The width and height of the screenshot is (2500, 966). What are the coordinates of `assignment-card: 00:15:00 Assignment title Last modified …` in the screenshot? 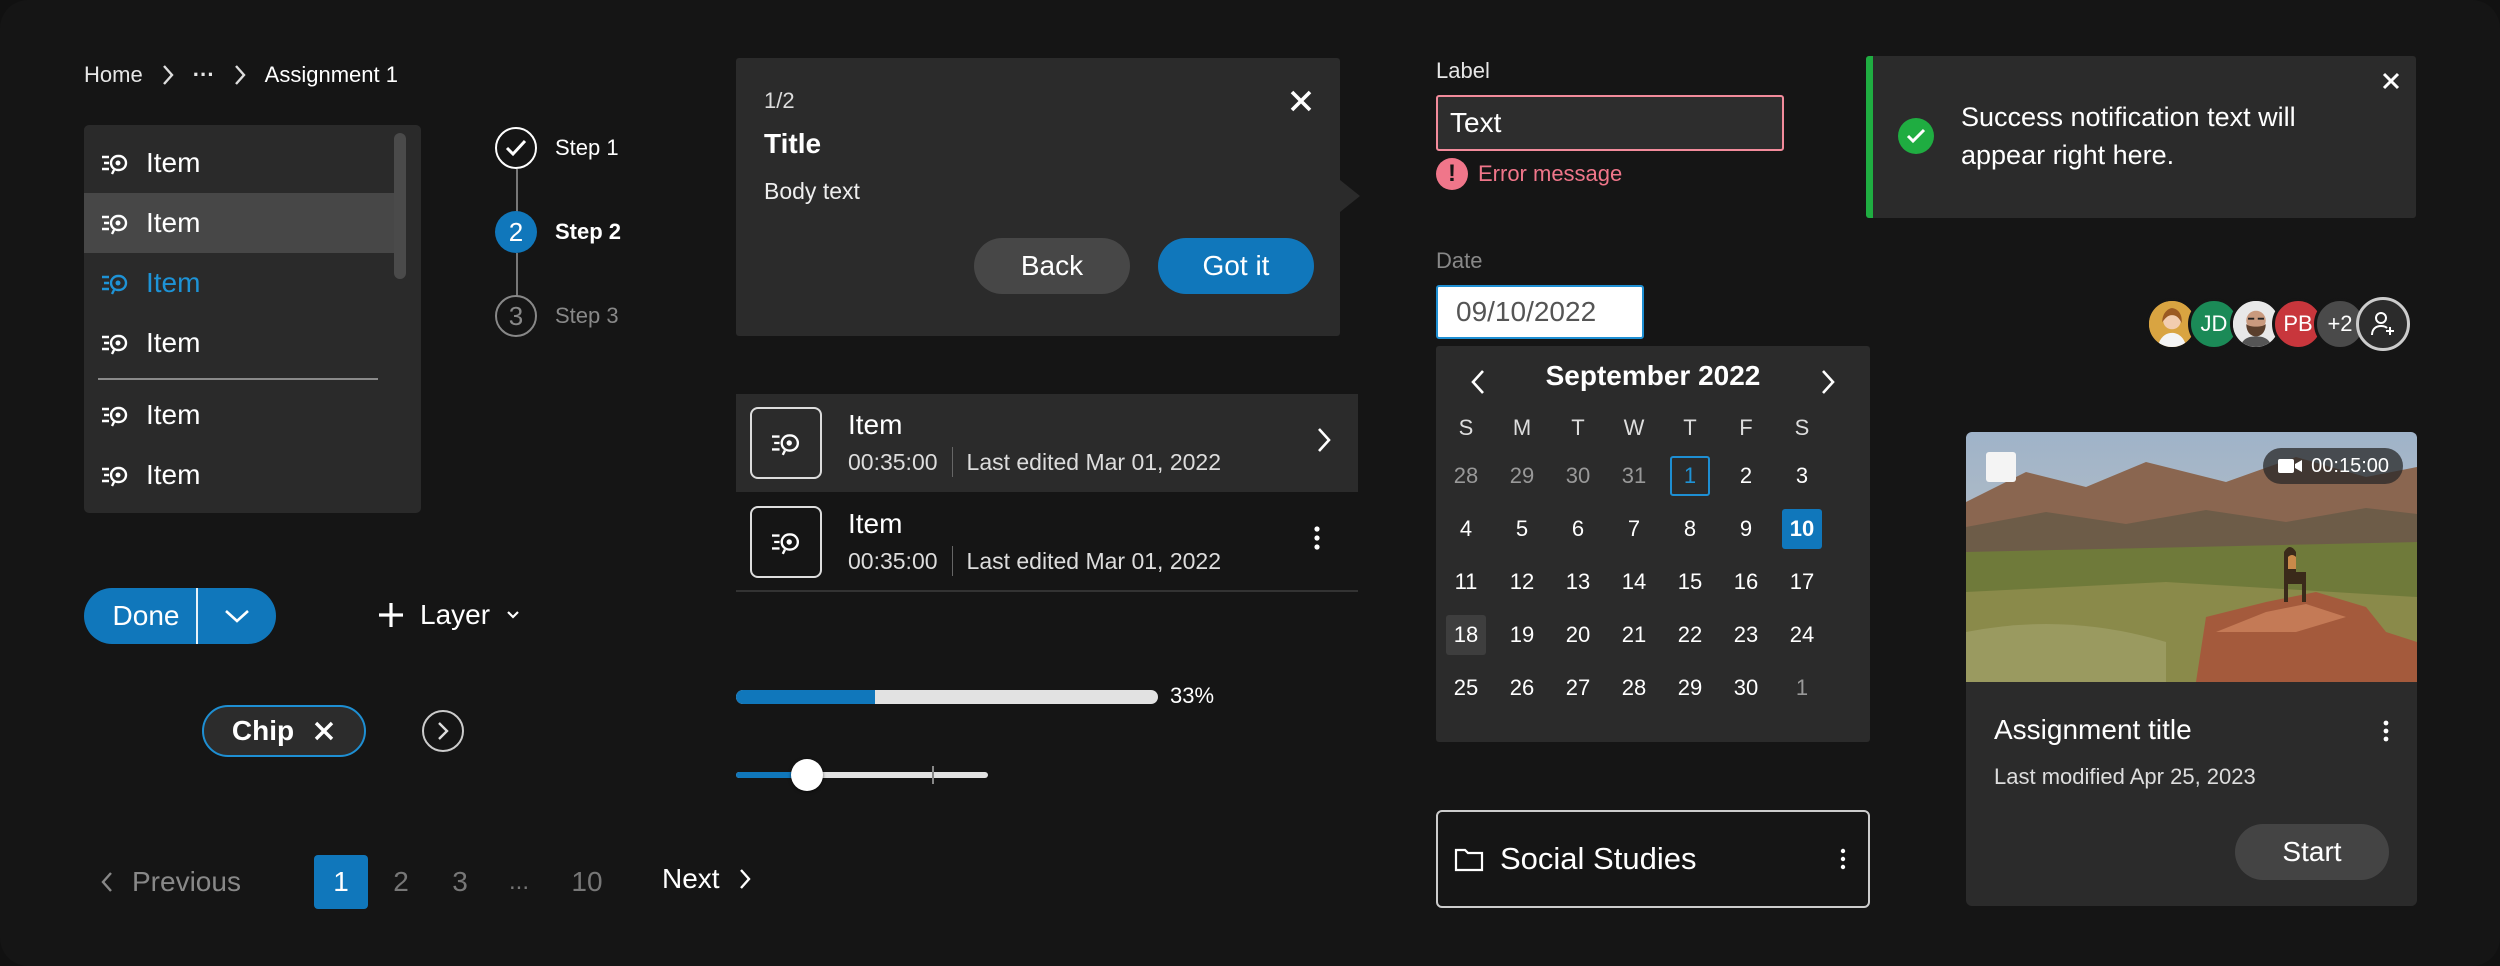 It's located at (2191, 669).